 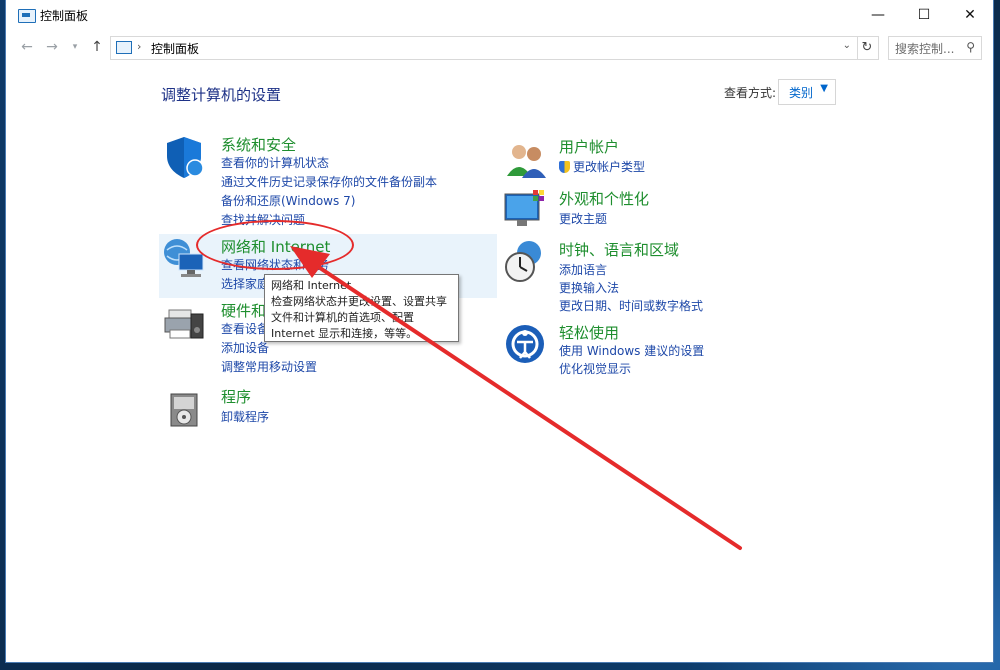 What do you see at coordinates (824, 88) in the screenshot?
I see `chevron-down-icon: ▼` at bounding box center [824, 88].